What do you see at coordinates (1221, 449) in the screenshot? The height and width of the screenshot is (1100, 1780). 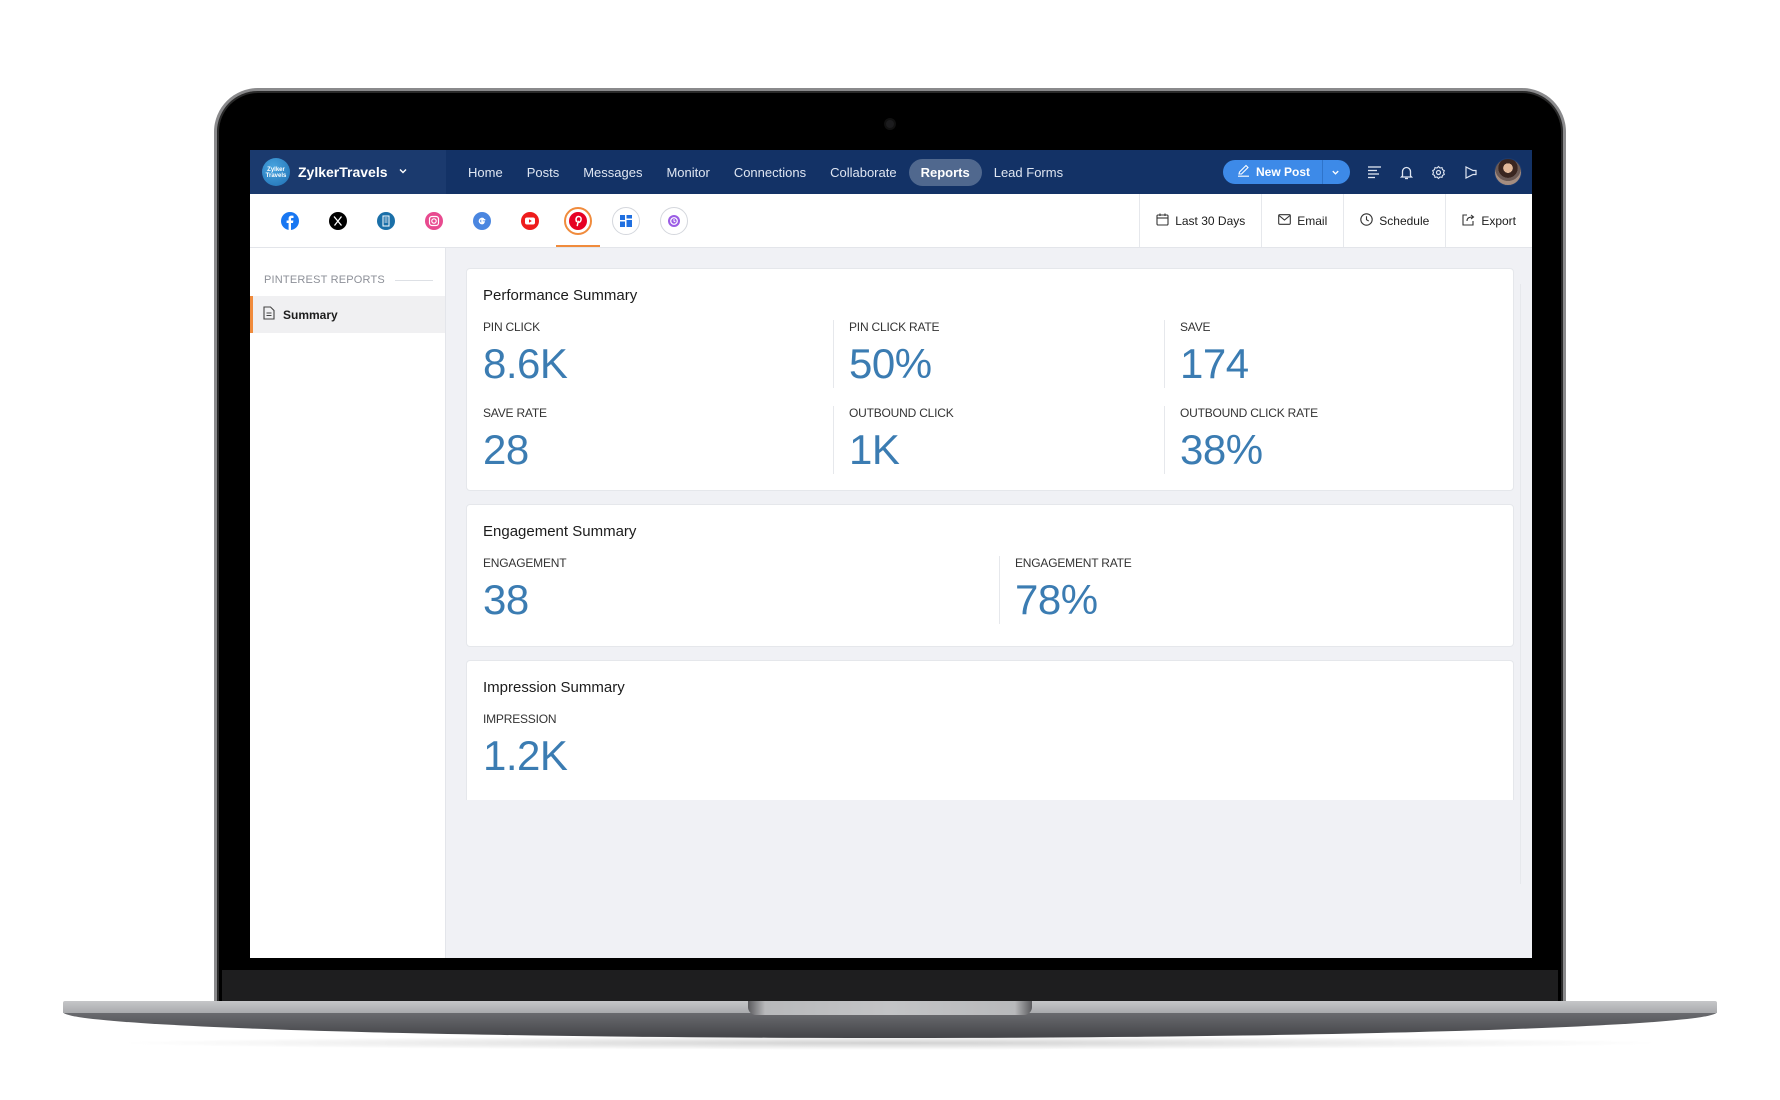 I see `metric-value: 38%` at bounding box center [1221, 449].